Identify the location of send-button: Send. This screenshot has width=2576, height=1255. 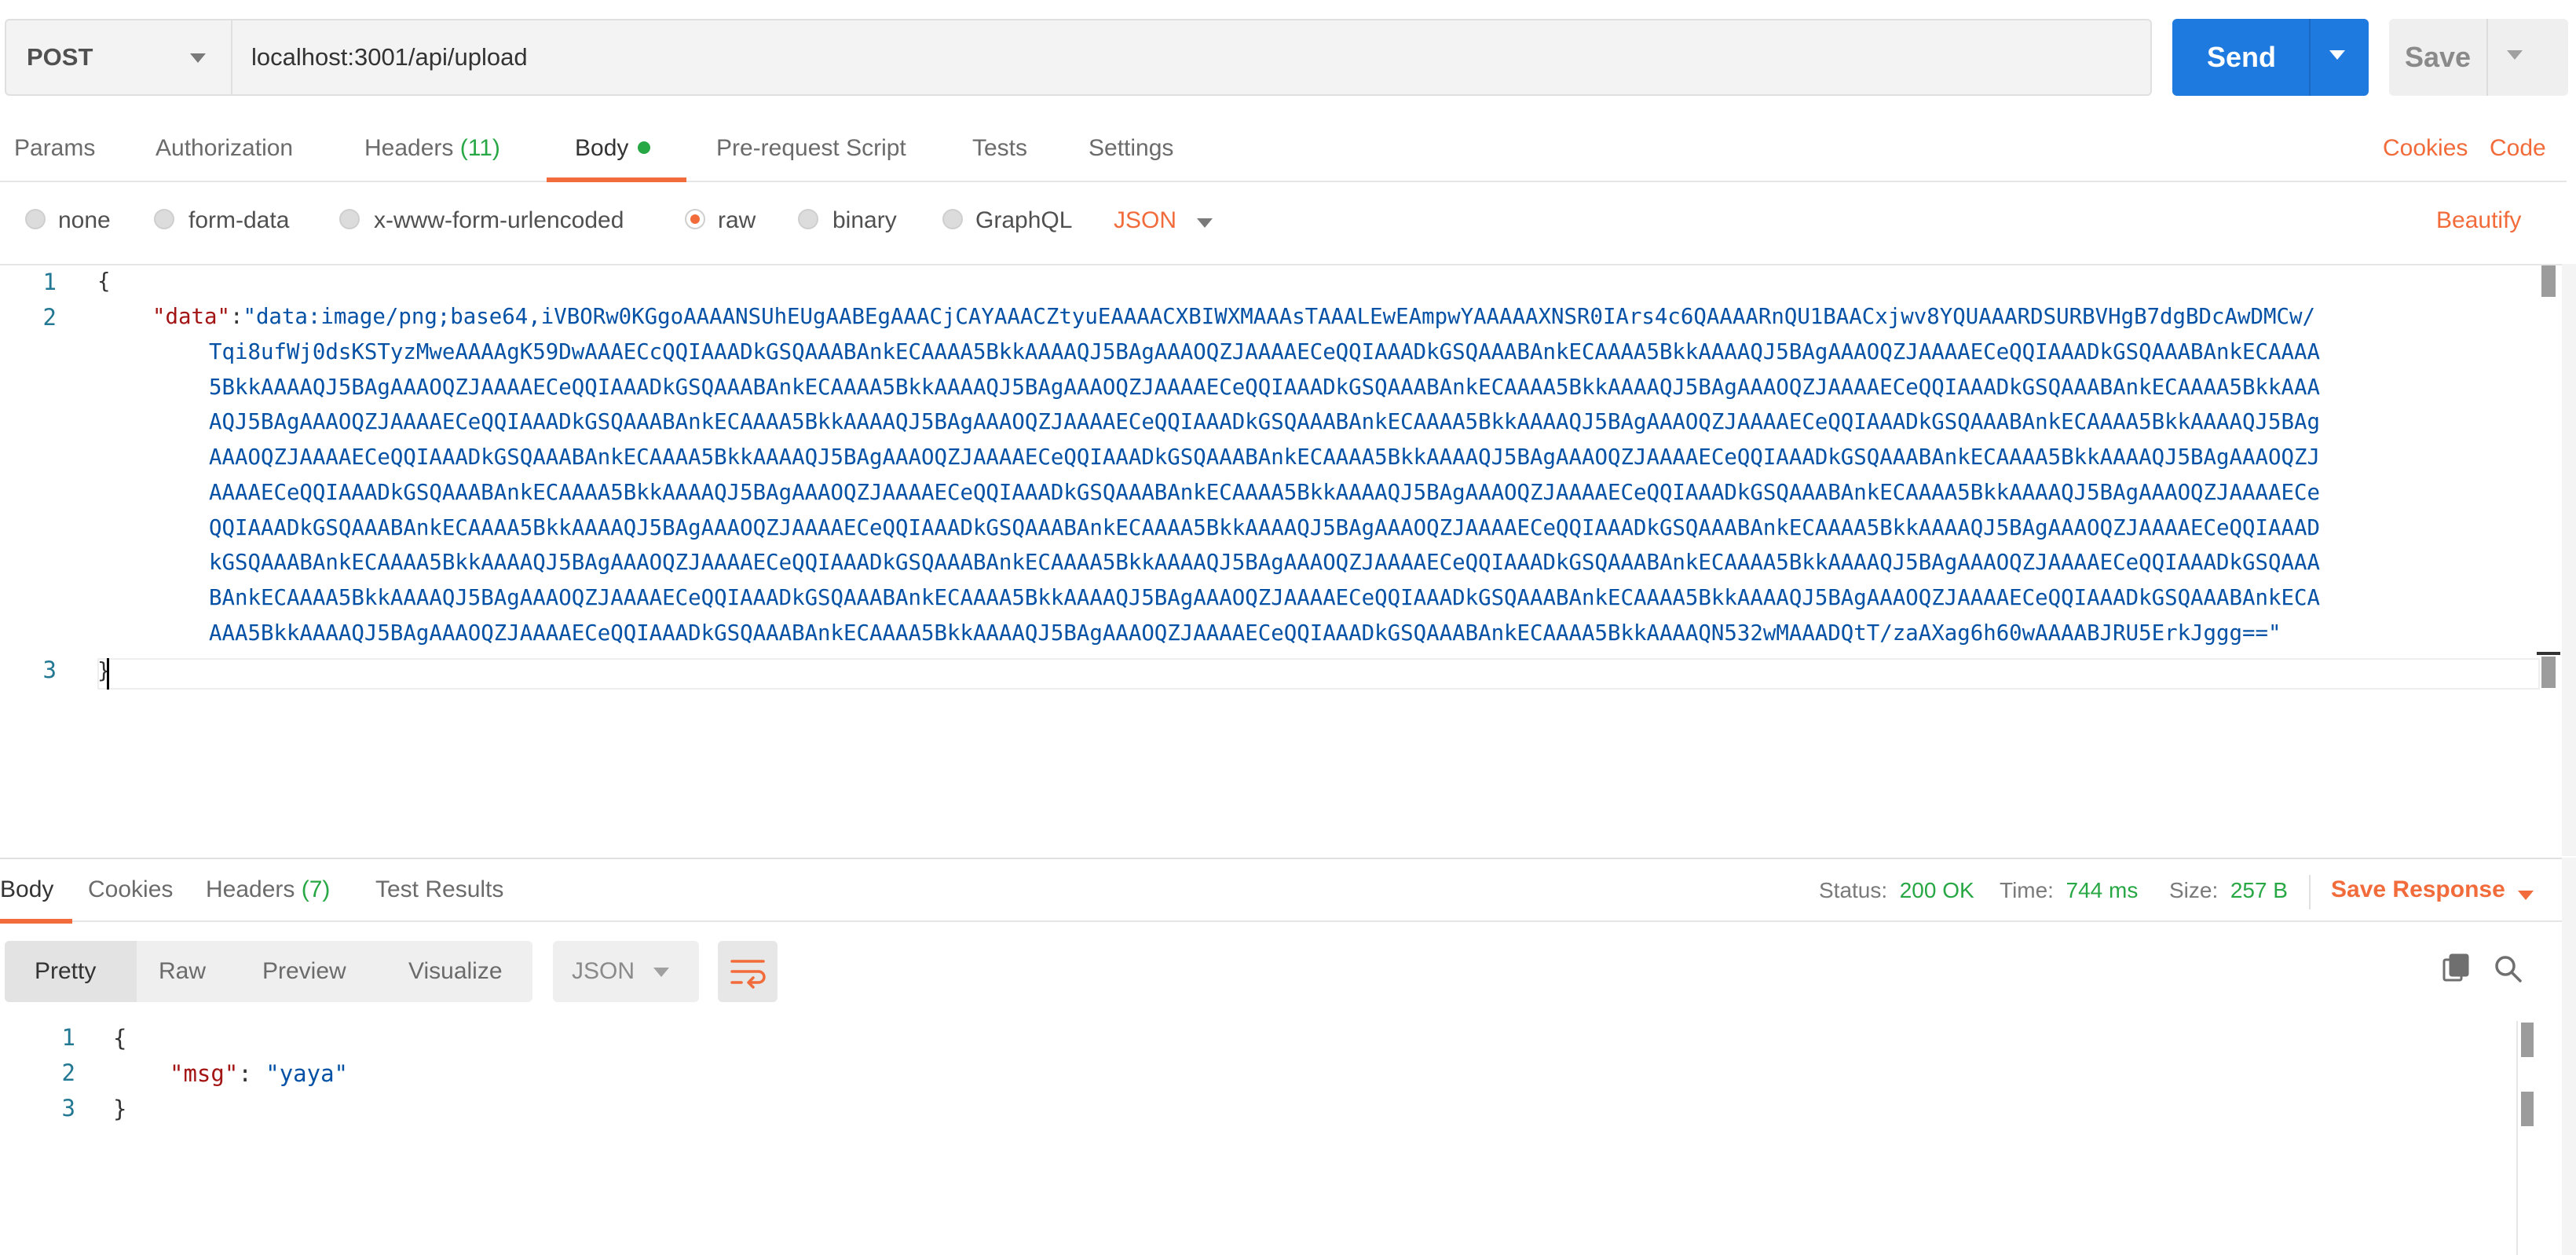
(2271, 57).